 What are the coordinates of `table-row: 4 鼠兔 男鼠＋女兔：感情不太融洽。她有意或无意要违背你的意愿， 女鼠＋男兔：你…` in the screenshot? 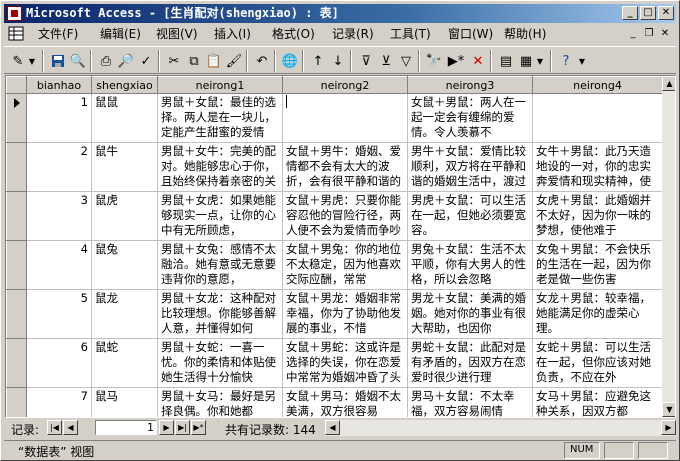 It's located at (334, 265).